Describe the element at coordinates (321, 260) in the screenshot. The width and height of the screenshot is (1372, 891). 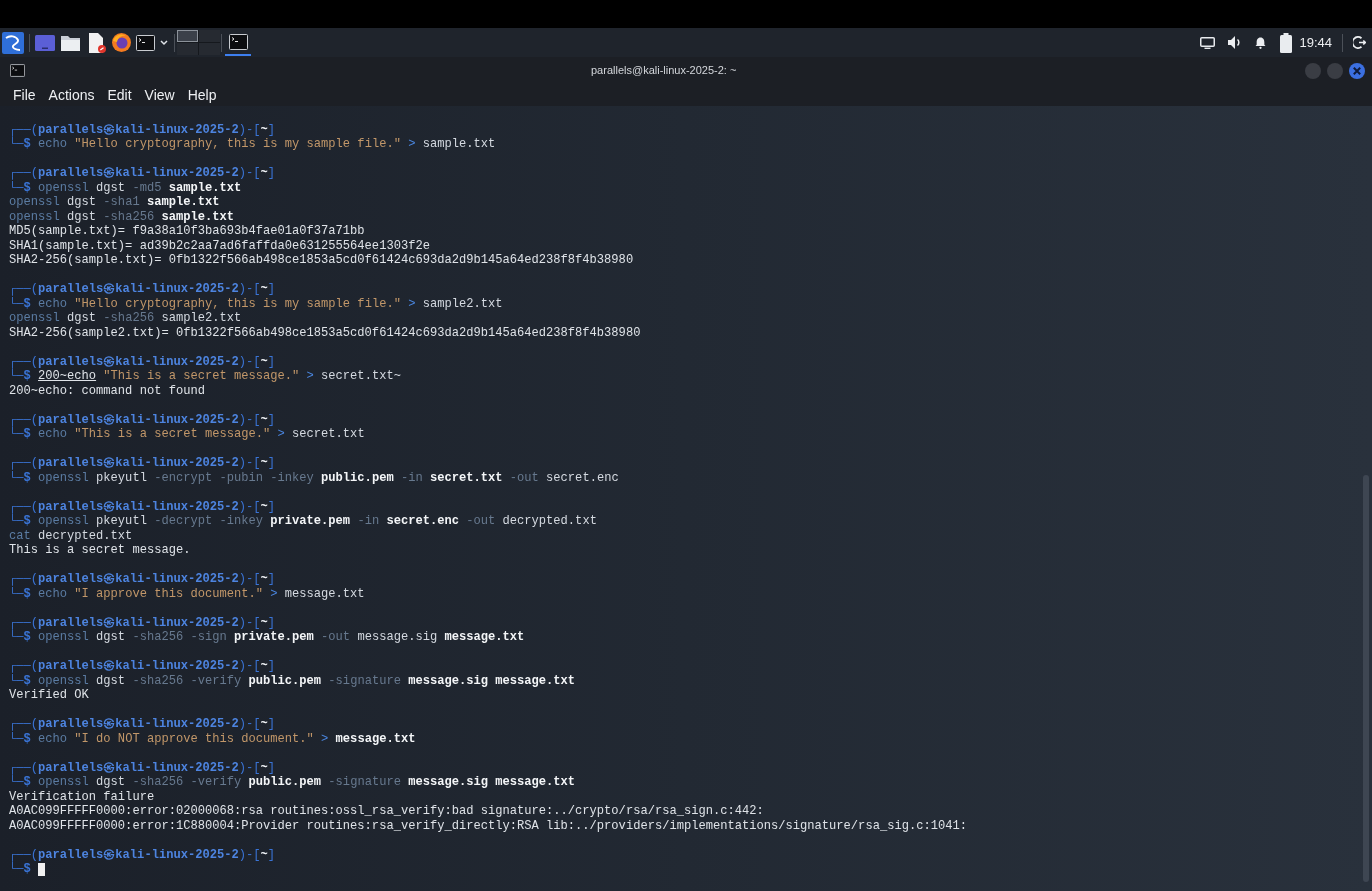
I see `output-line: SHA2-256(sample.txt)= 0fb1322f566ab498ce1853a5cd0f61424c693da2d9b145a64ed238f8f4b38980` at that location.